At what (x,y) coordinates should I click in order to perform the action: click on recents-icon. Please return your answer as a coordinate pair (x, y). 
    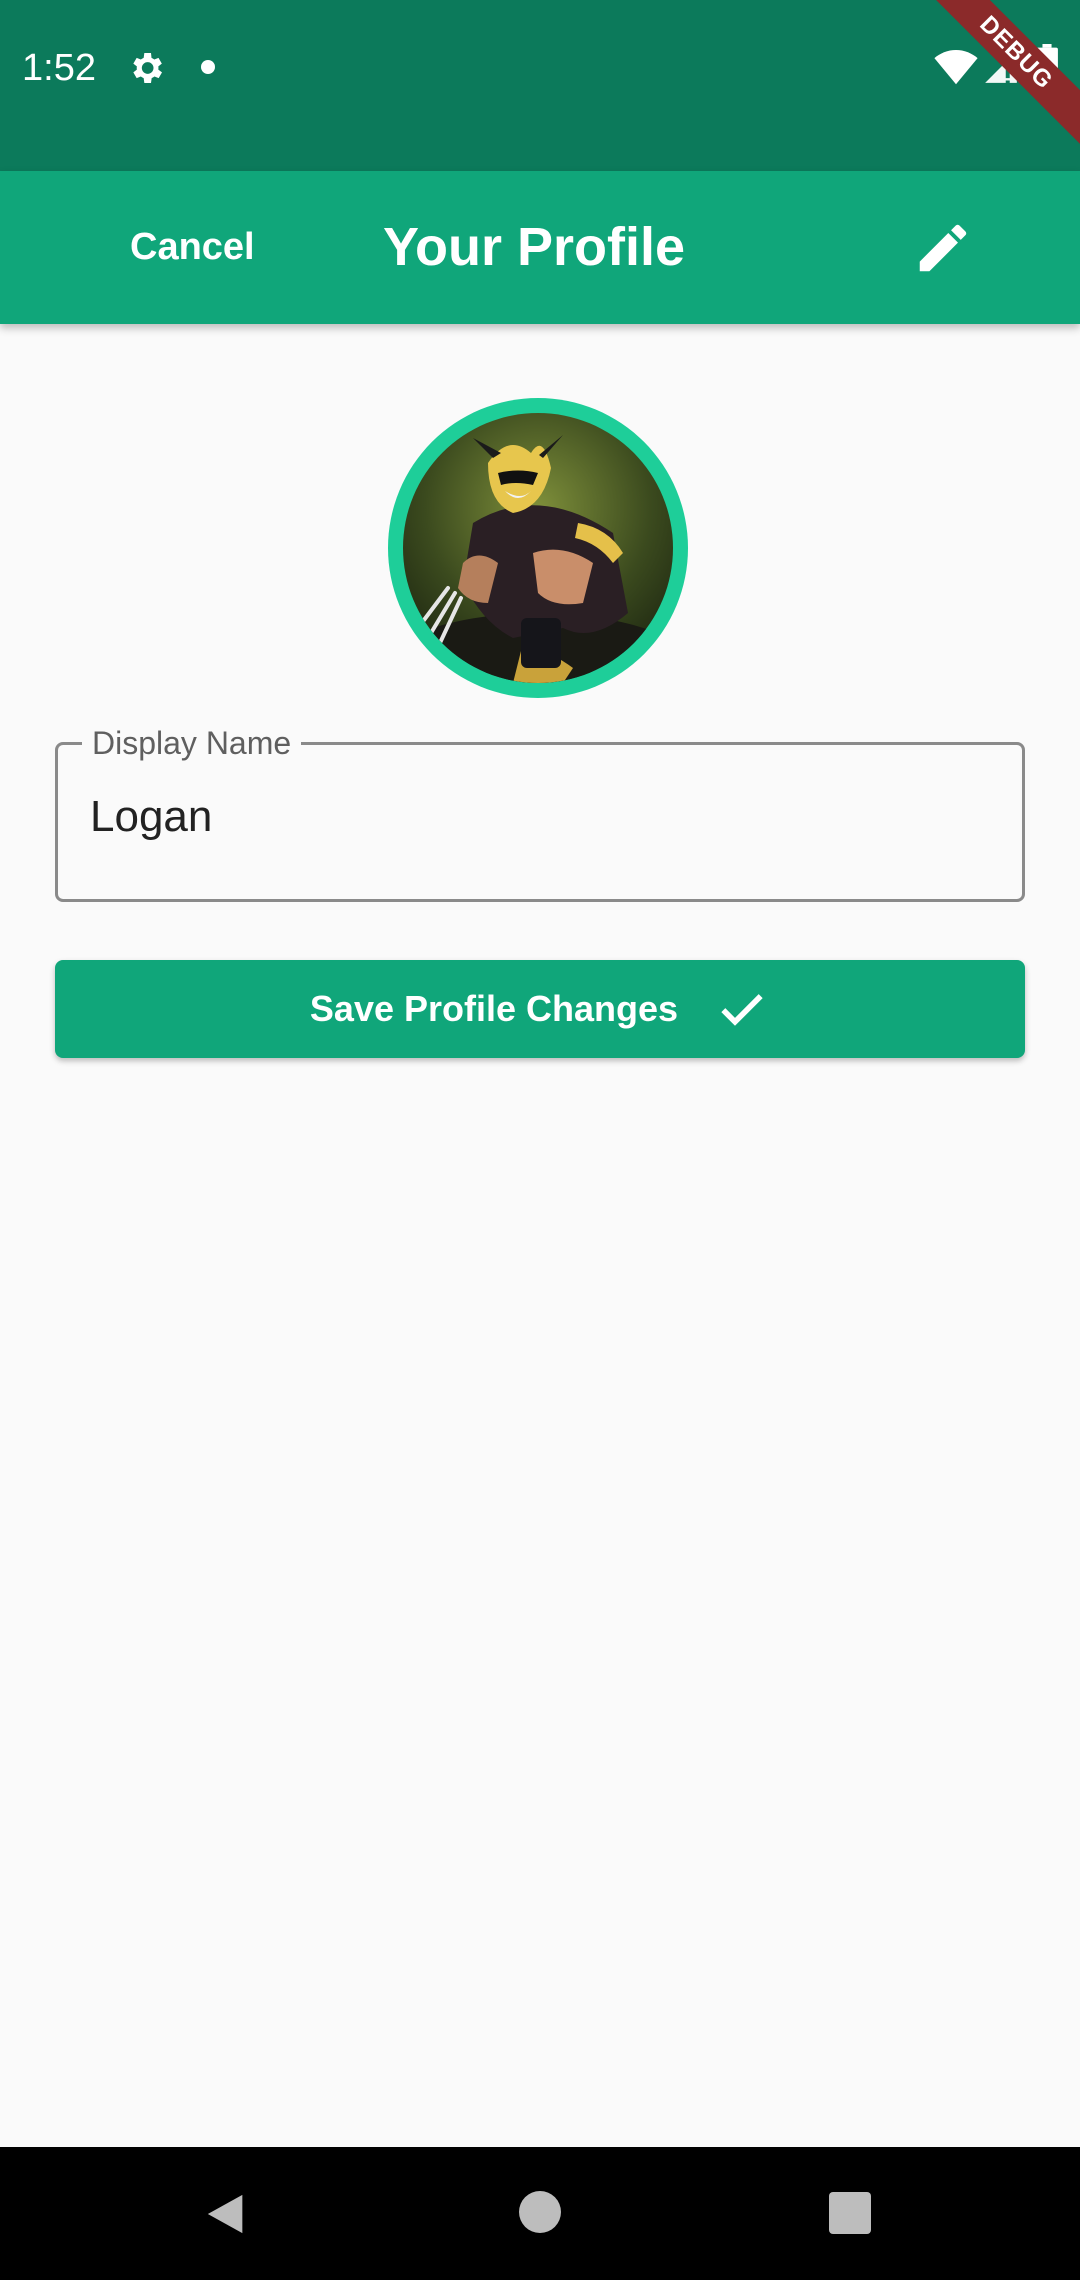
    Looking at the image, I should click on (850, 2213).